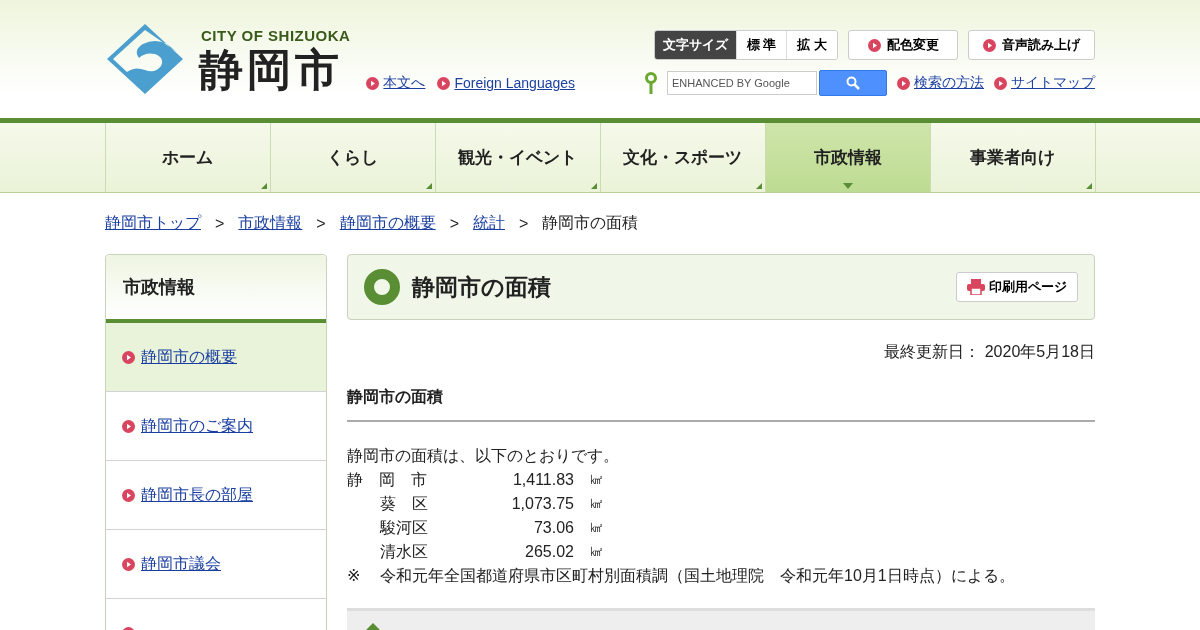  I want to click on logo-icon, so click(145, 59).